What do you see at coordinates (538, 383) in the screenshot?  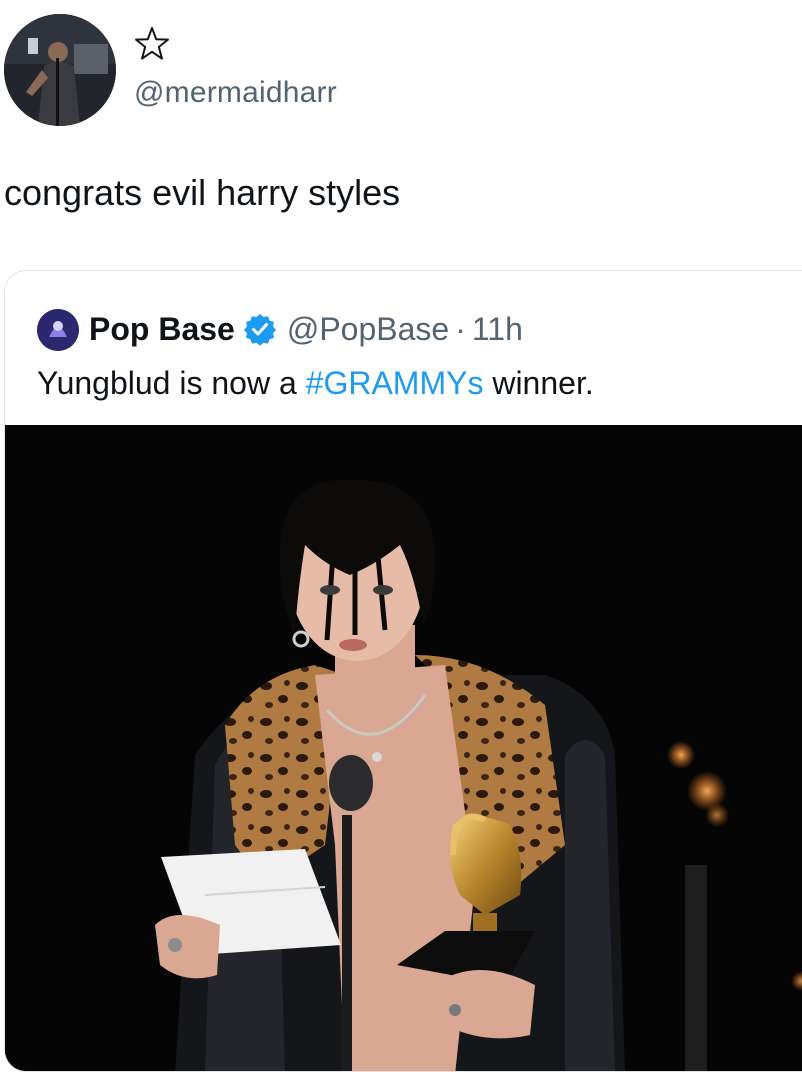 I see `quoted-text-after: winner.` at bounding box center [538, 383].